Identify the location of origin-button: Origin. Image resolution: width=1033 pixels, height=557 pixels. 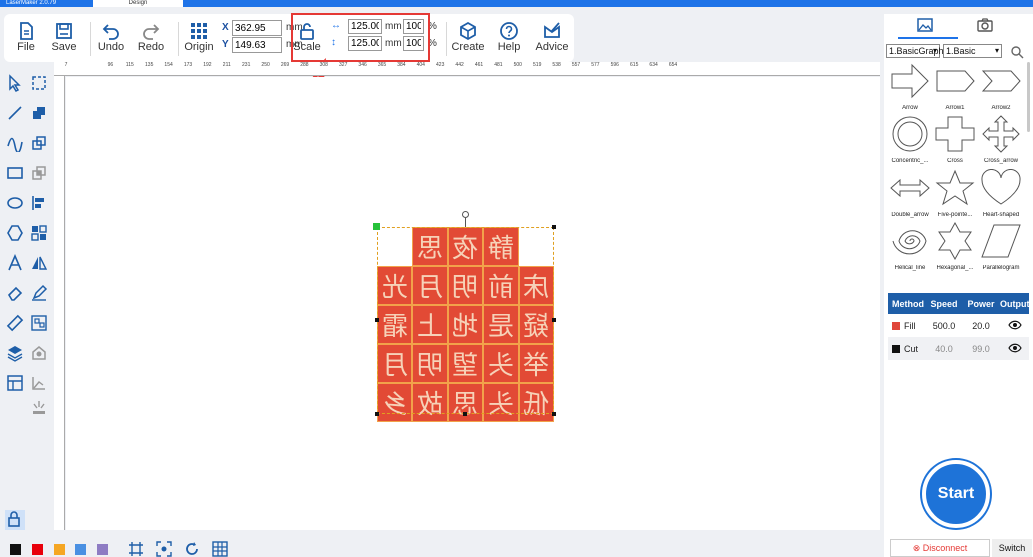
(199, 38).